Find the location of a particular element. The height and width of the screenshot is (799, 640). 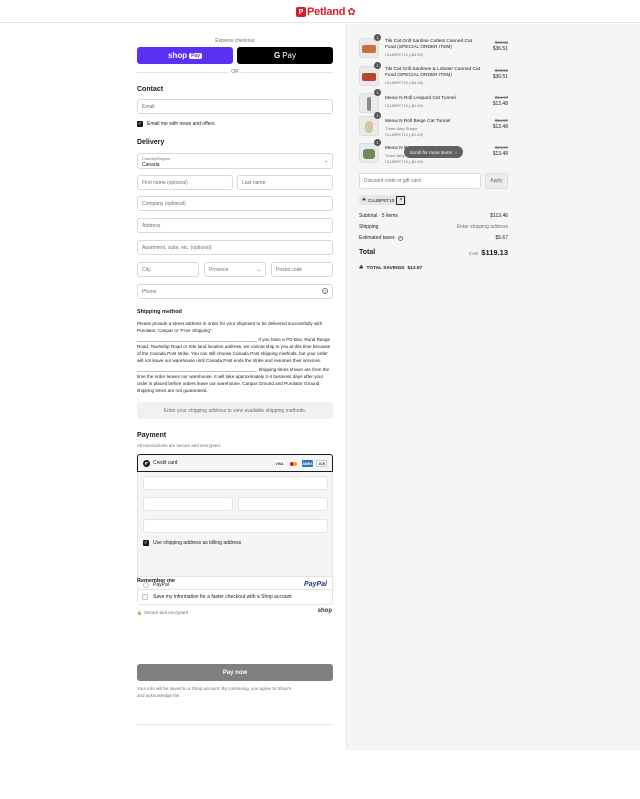

shop-pay-button: shop Pay is located at coordinates (185, 55).